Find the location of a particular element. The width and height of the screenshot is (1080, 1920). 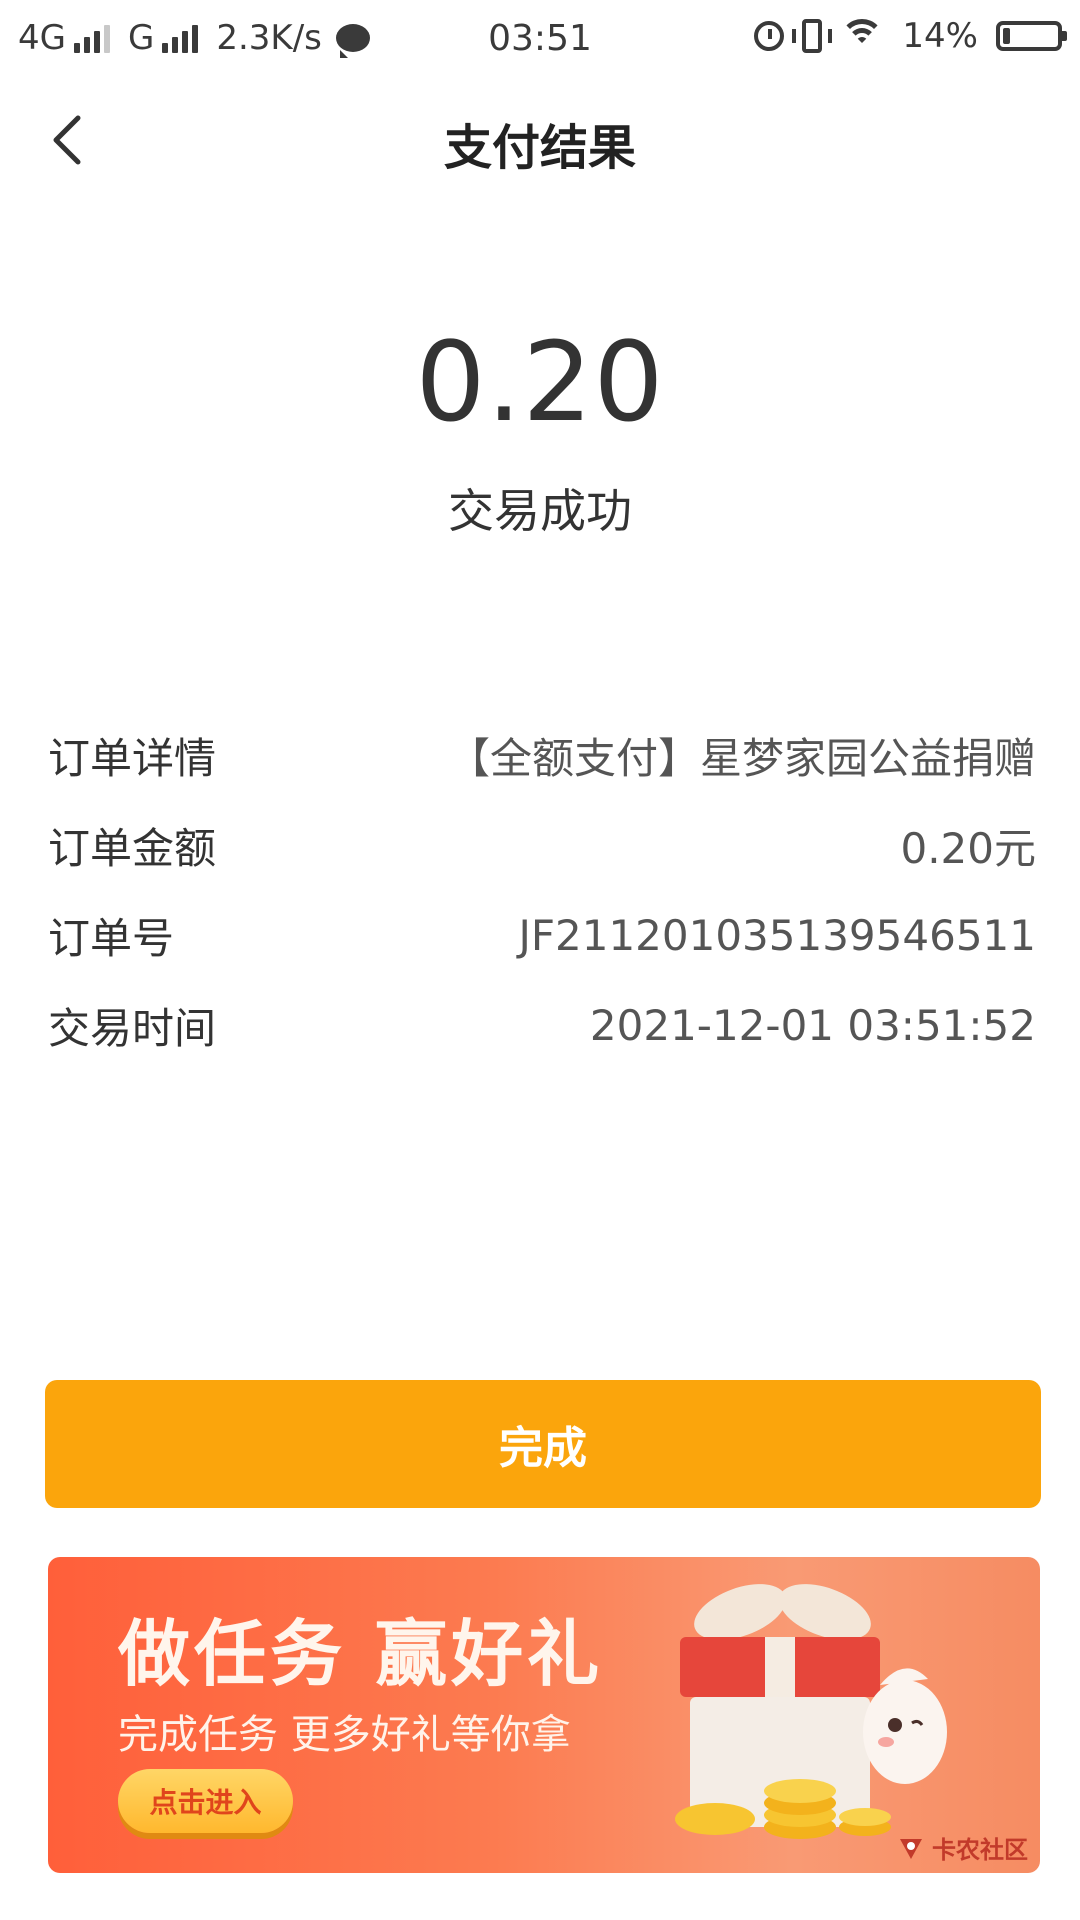

detail-row-order-number: 订单号 JF2112010351395465​11 is located at coordinates (542, 935).